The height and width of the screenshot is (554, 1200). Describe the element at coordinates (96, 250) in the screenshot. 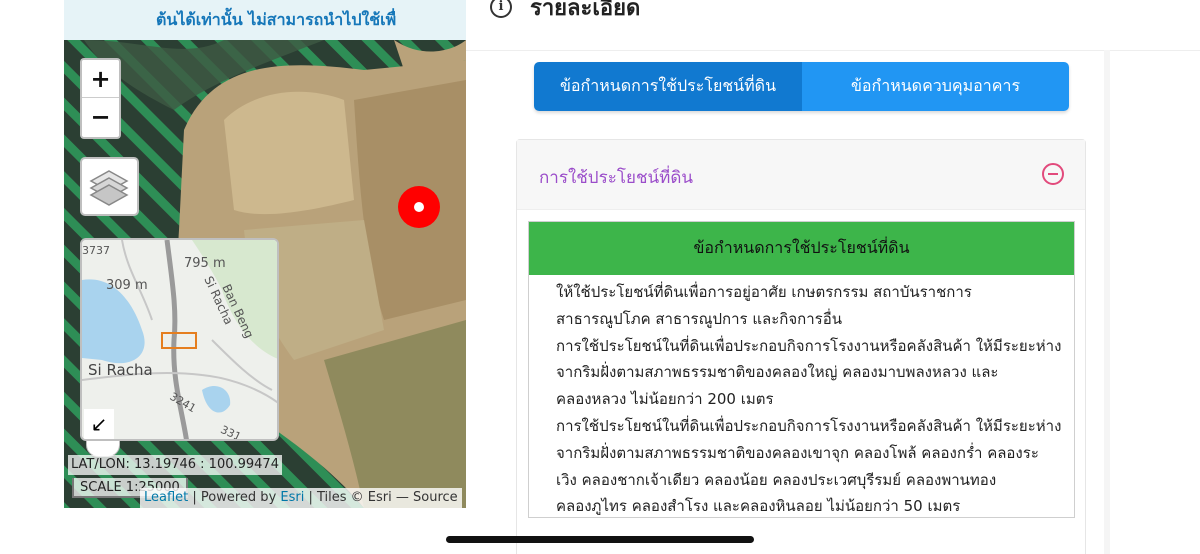

I see `minimap-label: 3737` at that location.